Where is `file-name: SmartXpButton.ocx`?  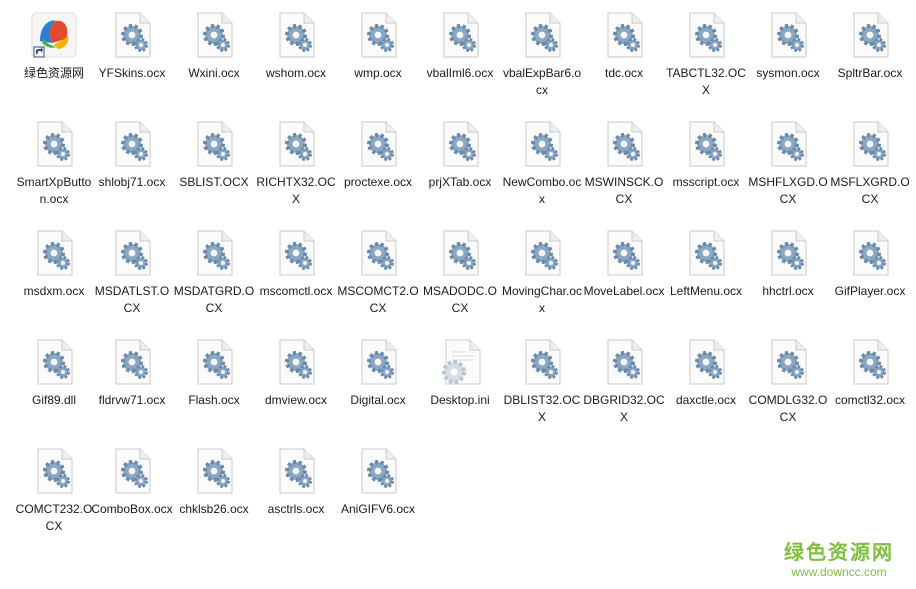 file-name: SmartXpButton.ocx is located at coordinates (54, 190).